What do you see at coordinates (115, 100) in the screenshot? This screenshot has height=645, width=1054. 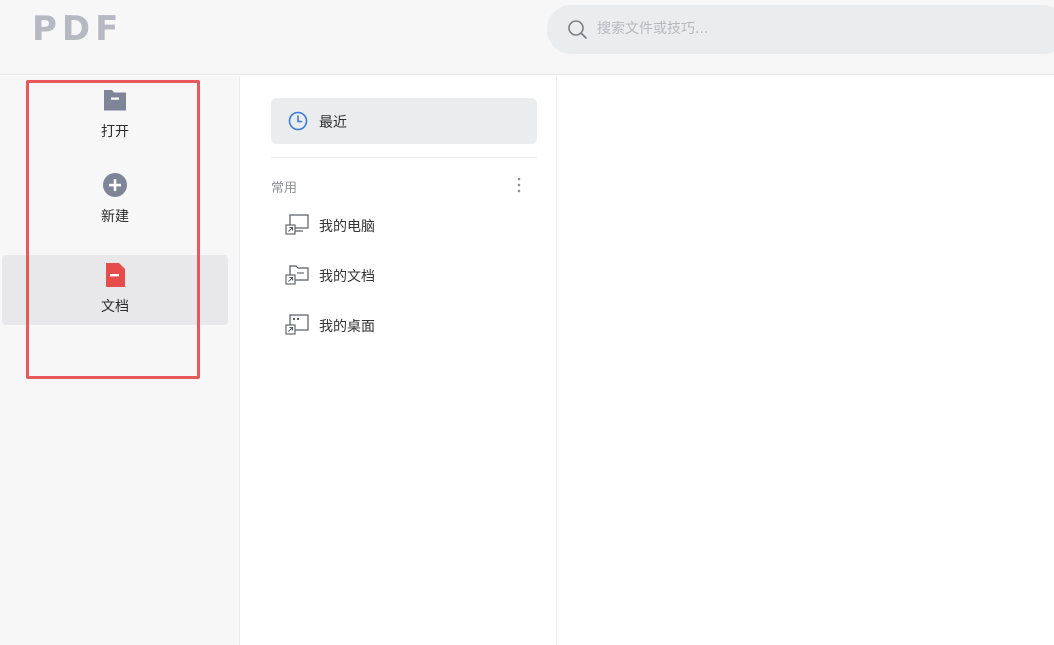 I see `folder-icon` at bounding box center [115, 100].